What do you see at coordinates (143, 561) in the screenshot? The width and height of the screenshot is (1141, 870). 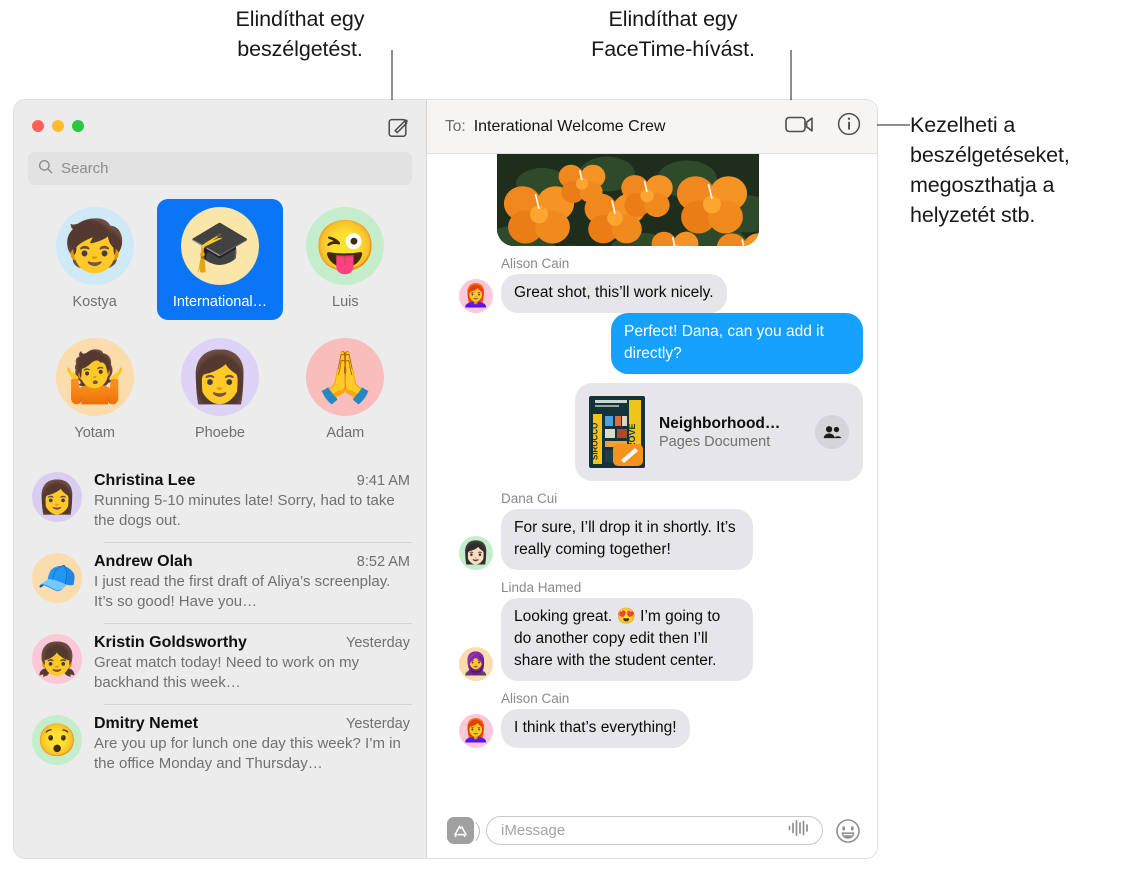 I see `conversation-name: Andrew Olah` at bounding box center [143, 561].